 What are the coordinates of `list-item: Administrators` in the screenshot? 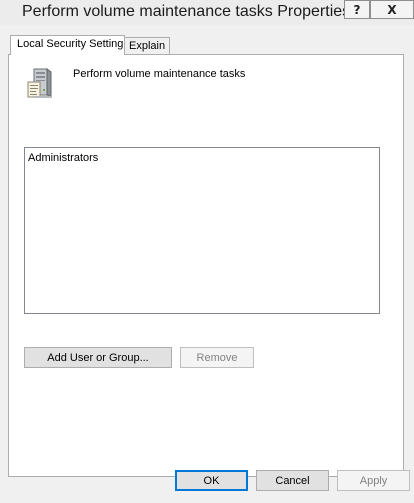 It's located at (63, 158).